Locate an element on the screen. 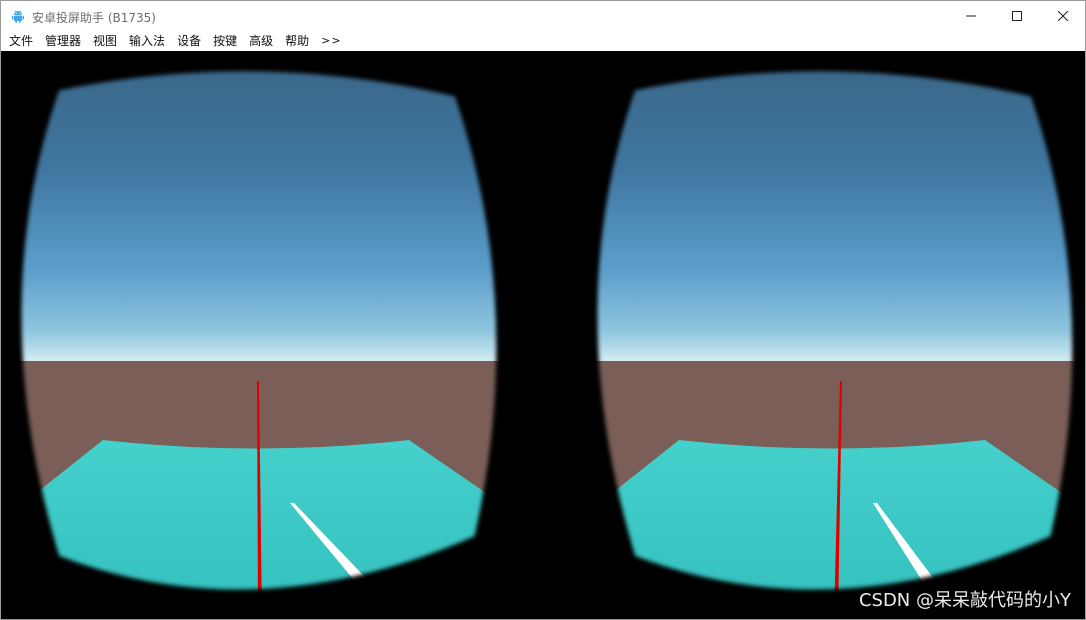 Image resolution: width=1086 pixels, height=620 pixels. window-title: 安卓投屏助手 (B1735) is located at coordinates (94, 18).